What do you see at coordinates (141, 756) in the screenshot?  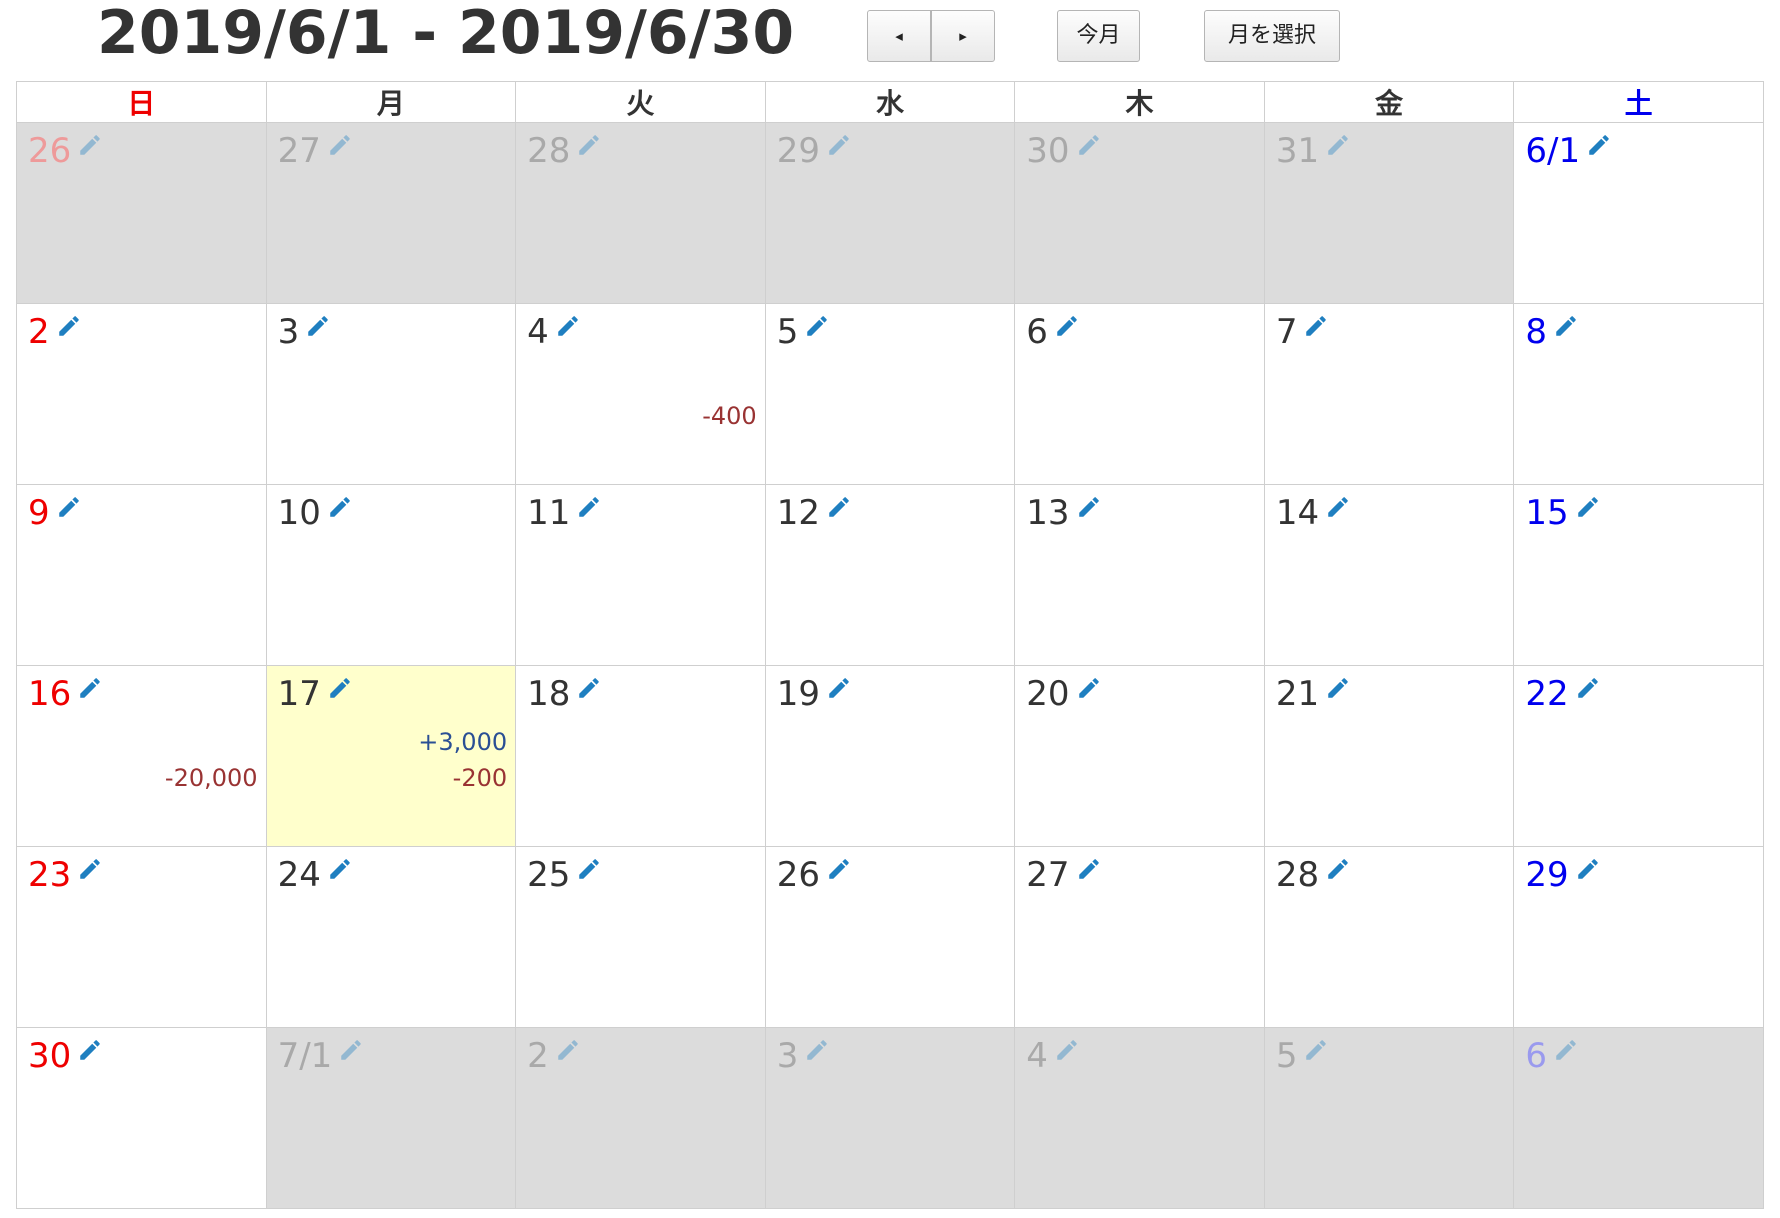 I see `day-cell: 16 -20,000` at bounding box center [141, 756].